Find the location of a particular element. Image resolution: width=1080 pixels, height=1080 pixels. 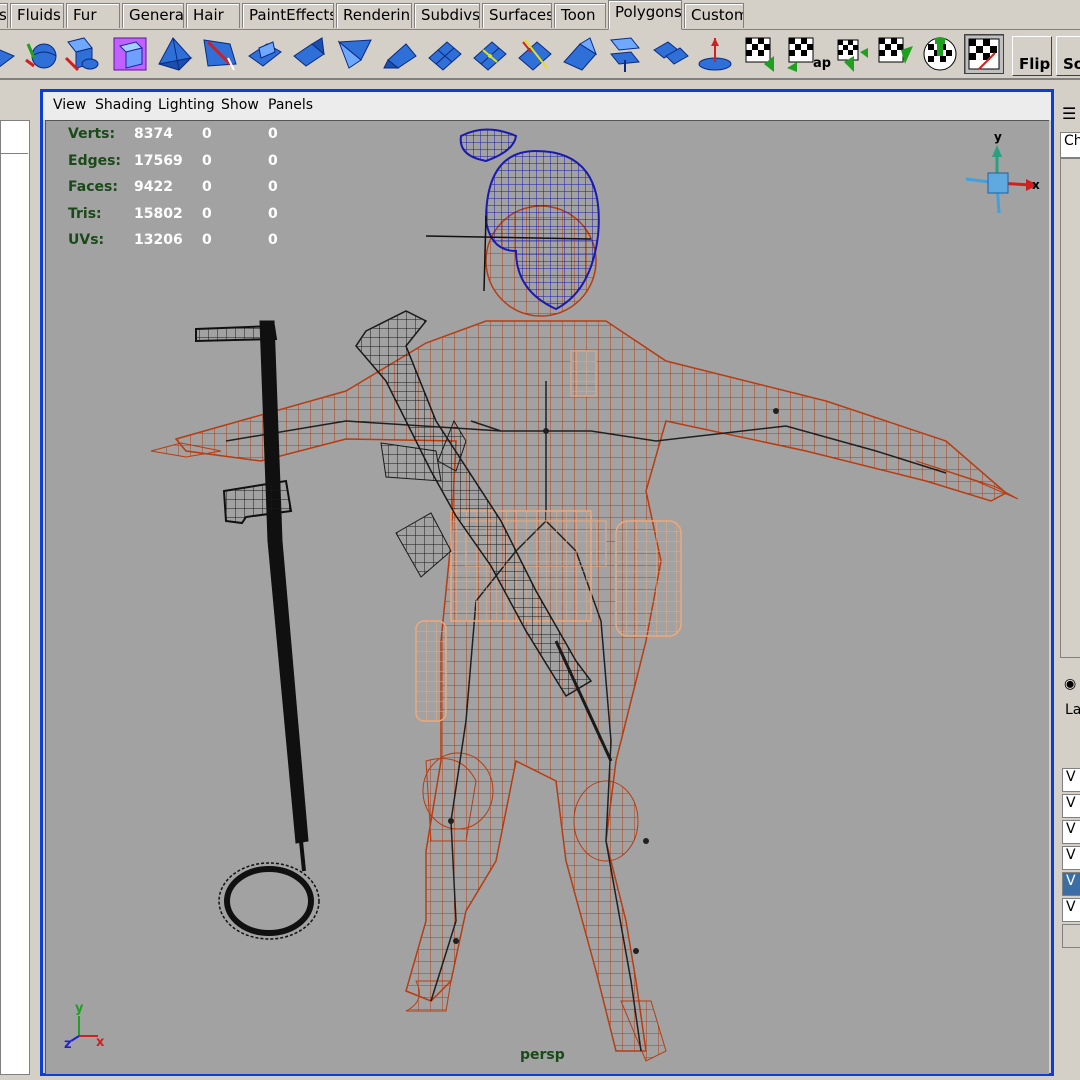

hud-row-tris: Tris: 15802 0 0 is located at coordinates (198, 219).